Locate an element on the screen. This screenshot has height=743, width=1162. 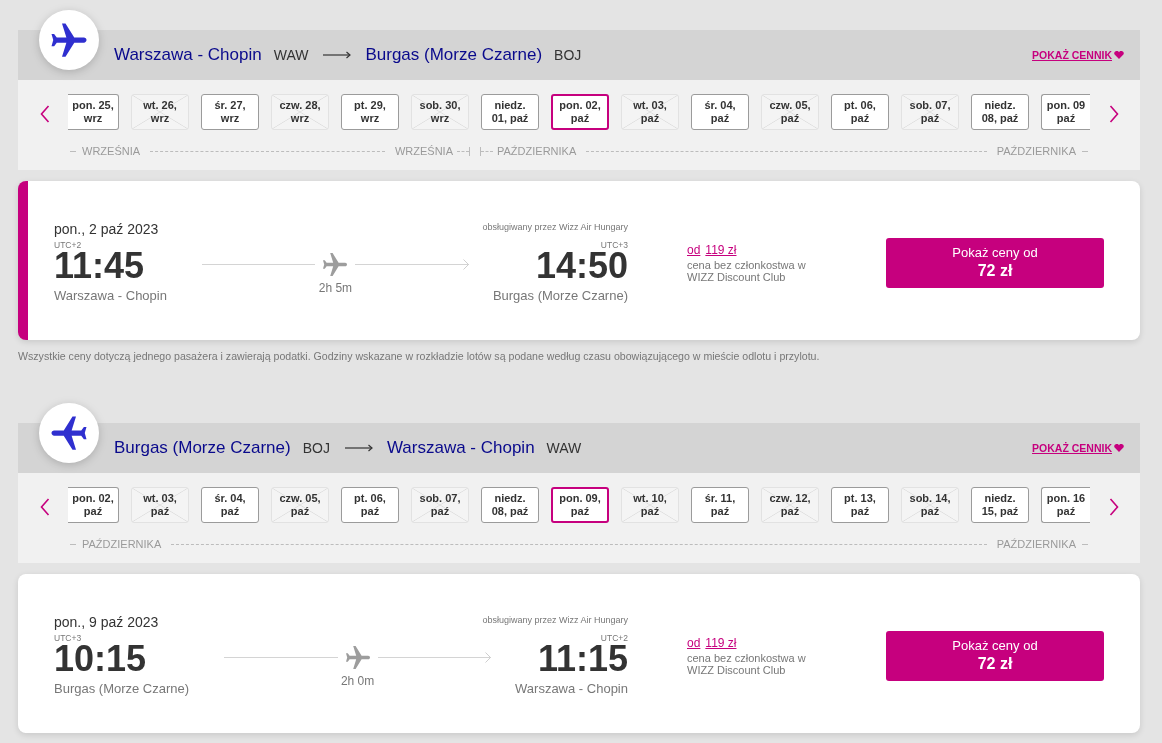
date-tile: pon. 16 paź is located at coordinates (1065, 505).